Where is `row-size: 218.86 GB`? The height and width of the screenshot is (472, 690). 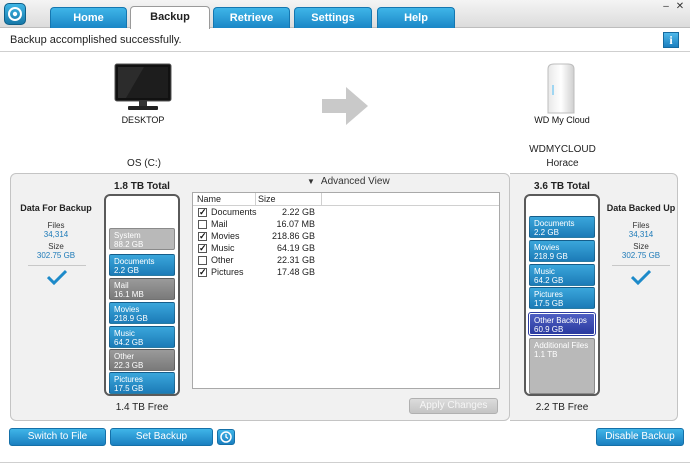
row-size: 218.86 GB is located at coordinates (293, 236).